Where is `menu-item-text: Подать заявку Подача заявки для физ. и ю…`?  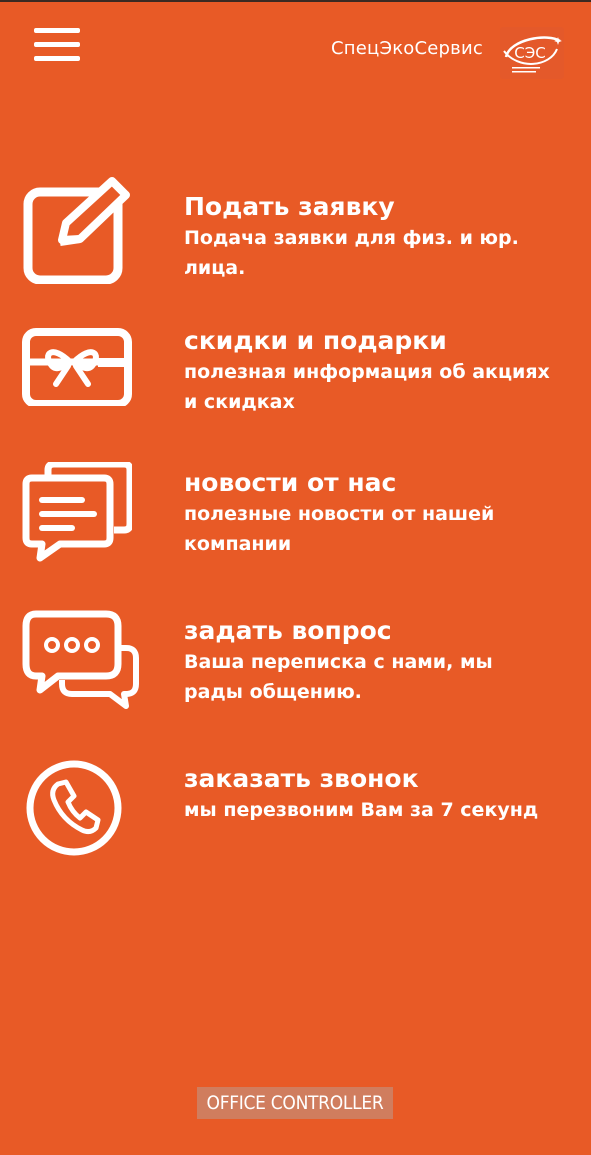
menu-item-text: Подать заявку Подача заявки для физ. и ю… is located at coordinates (374, 237).